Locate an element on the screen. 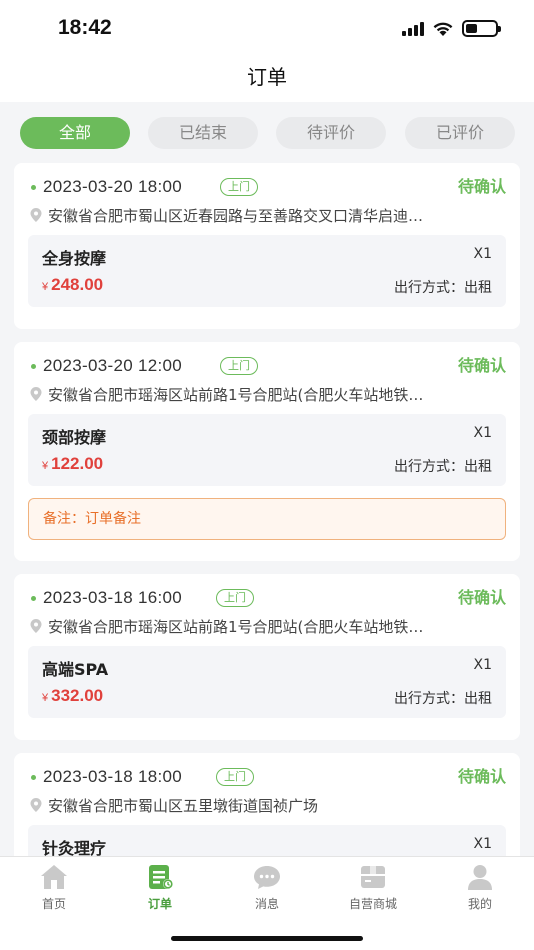 Image resolution: width=534 pixels, height=950 pixels. address-text: 安徽省合肥市蜀山区五里墩街道国祯广场 is located at coordinates (183, 806).